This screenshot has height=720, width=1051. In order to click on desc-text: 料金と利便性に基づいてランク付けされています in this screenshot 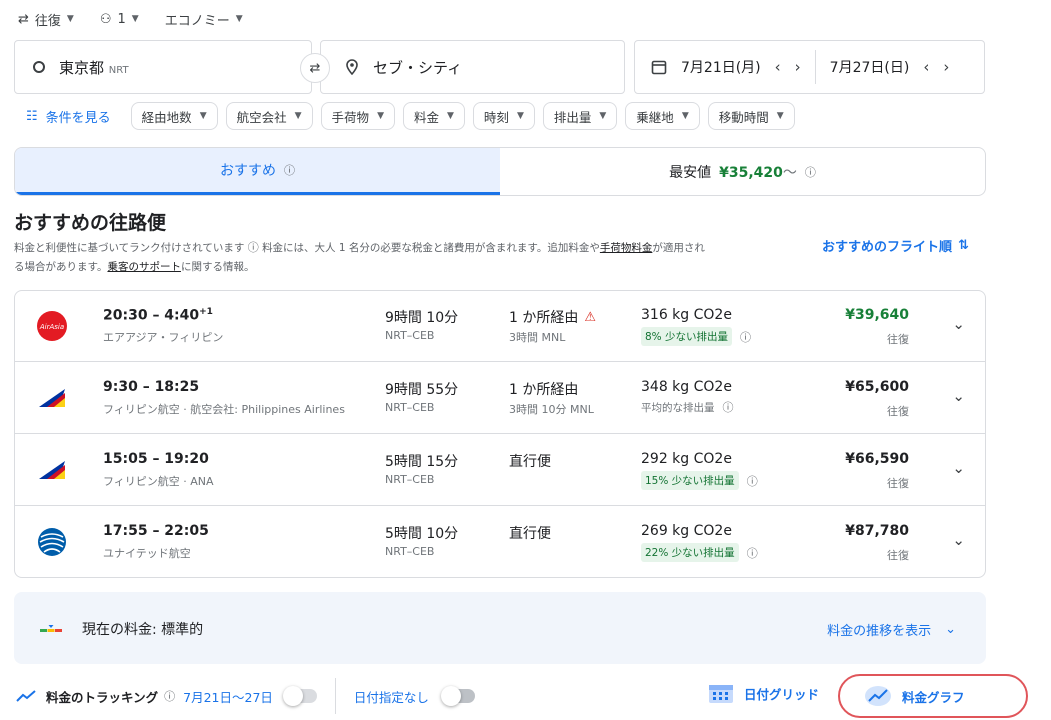, I will do `click(129, 248)`.